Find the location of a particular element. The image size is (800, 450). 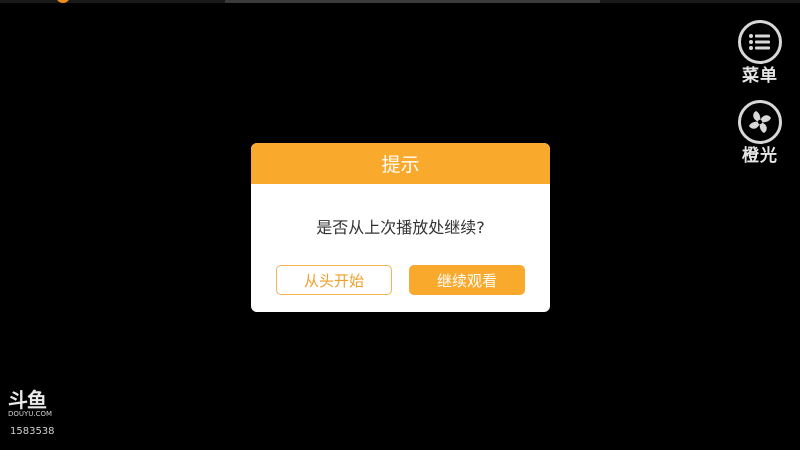

orange-fan-icon is located at coordinates (760, 122).